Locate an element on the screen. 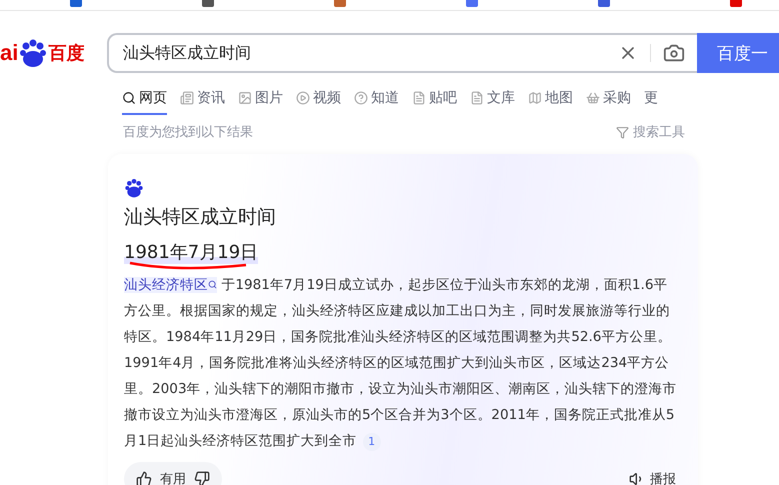 The width and height of the screenshot is (779, 485). read-aloud-button: 播报 is located at coordinates (652, 477).